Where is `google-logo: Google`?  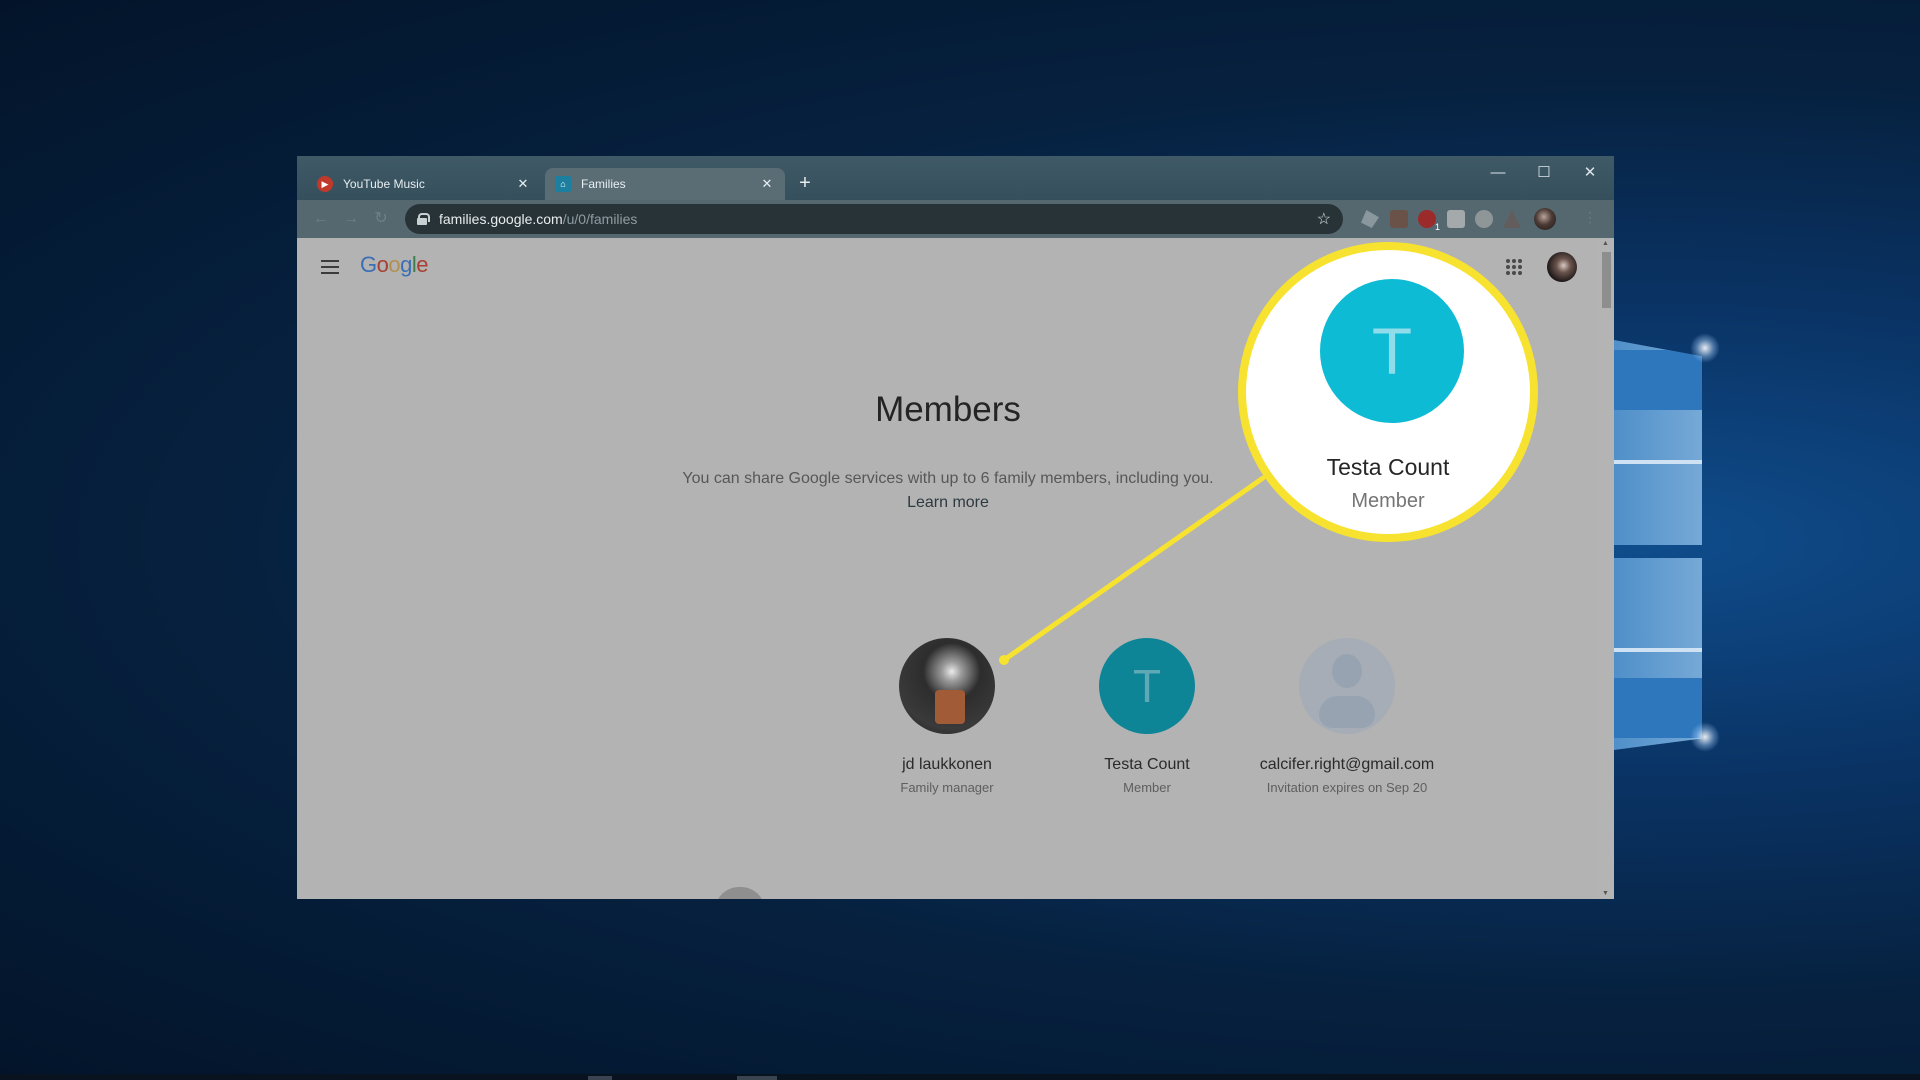
google-logo: Google is located at coordinates (394, 265).